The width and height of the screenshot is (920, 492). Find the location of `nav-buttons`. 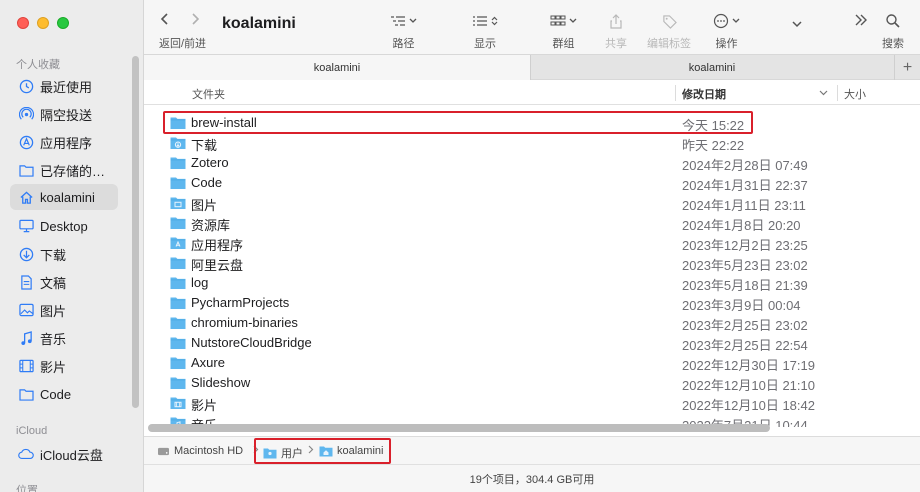

nav-buttons is located at coordinates (180, 21).